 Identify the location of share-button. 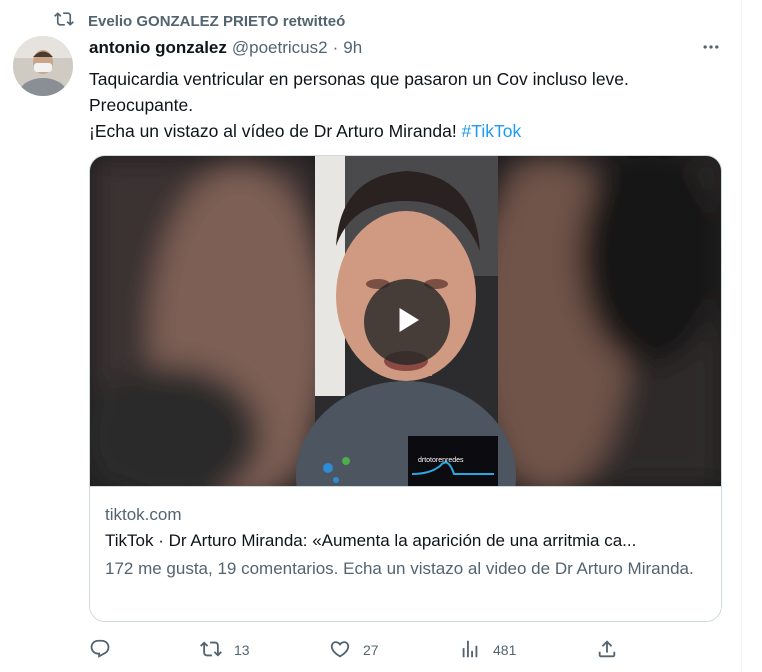
(613, 650).